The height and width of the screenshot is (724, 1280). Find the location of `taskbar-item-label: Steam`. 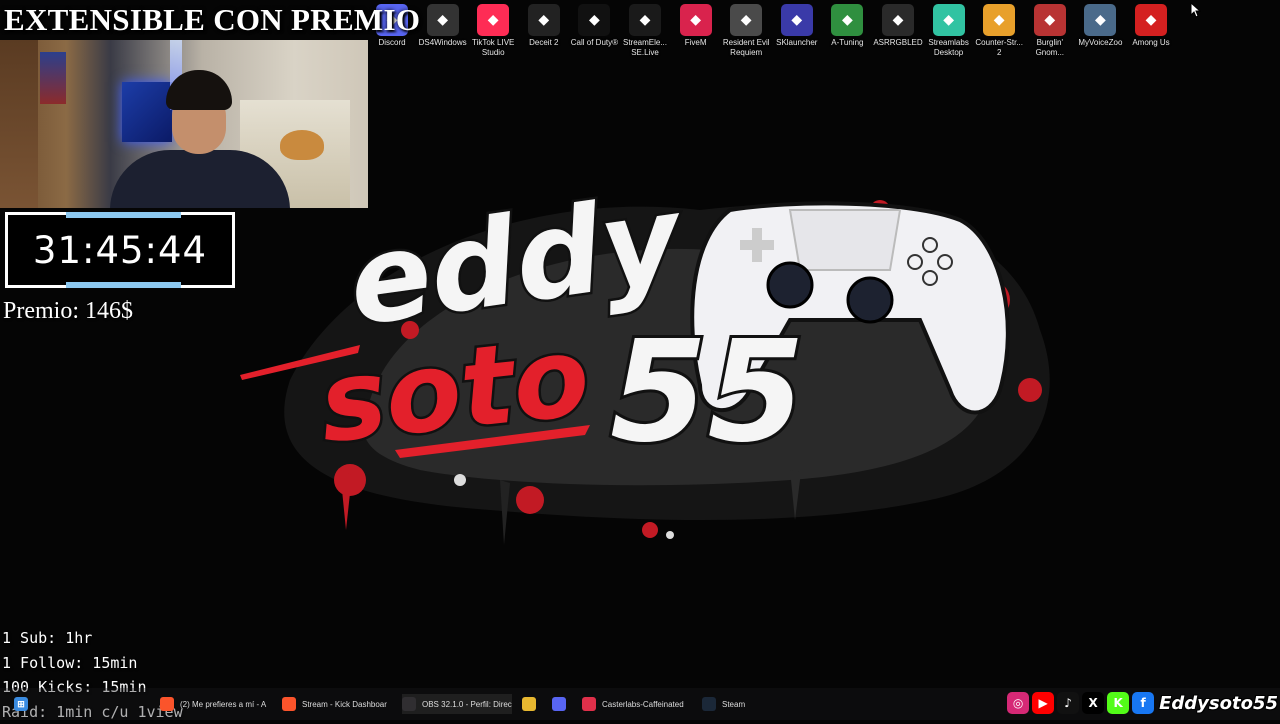

taskbar-item-label: Steam is located at coordinates (733, 704).